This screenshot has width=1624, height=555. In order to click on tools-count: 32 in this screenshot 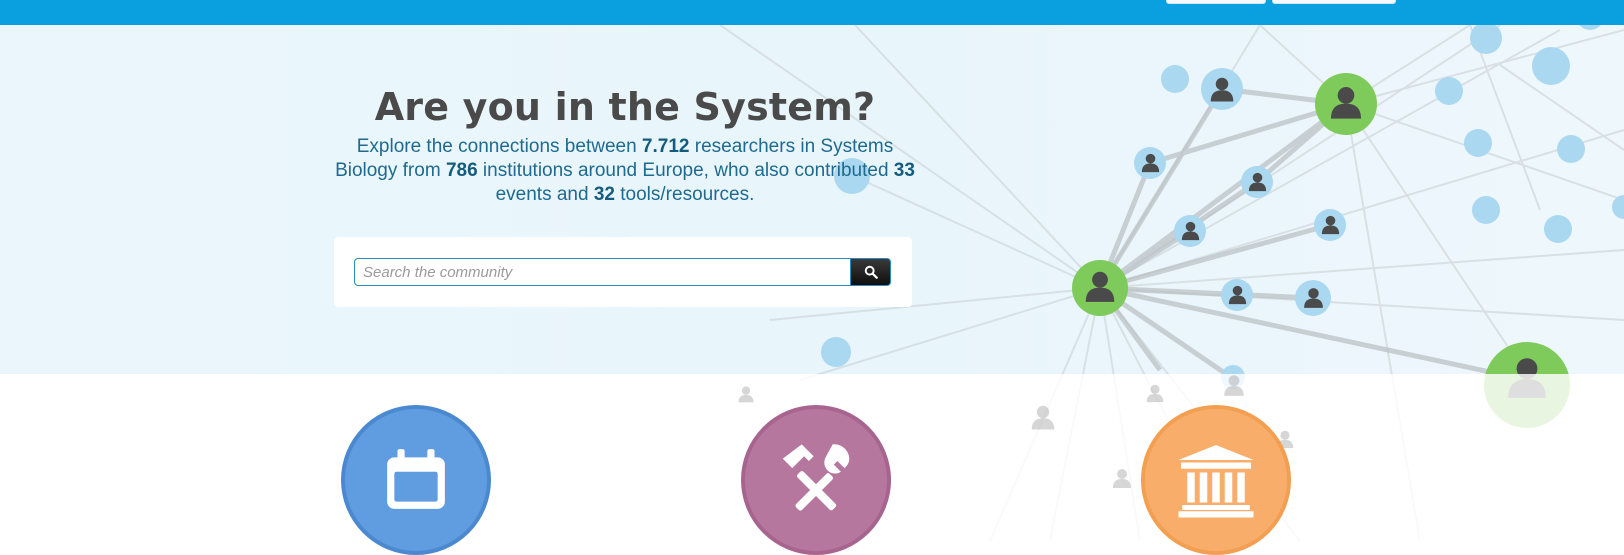, I will do `click(604, 194)`.